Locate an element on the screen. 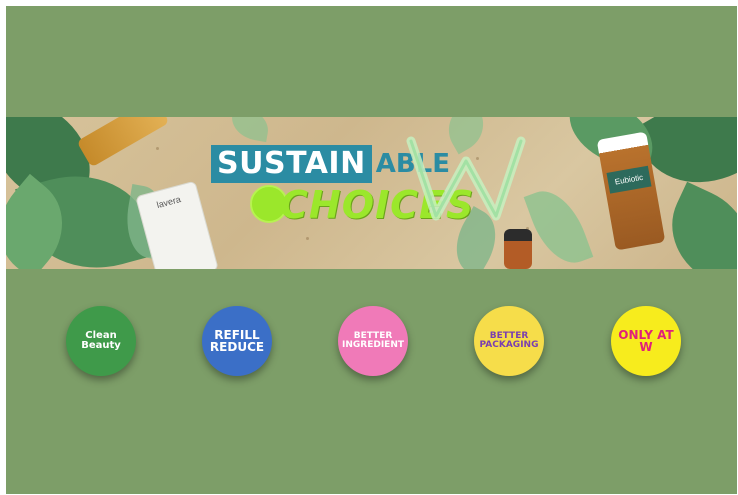  badge-label: Clean Beauty is located at coordinates (101, 340).